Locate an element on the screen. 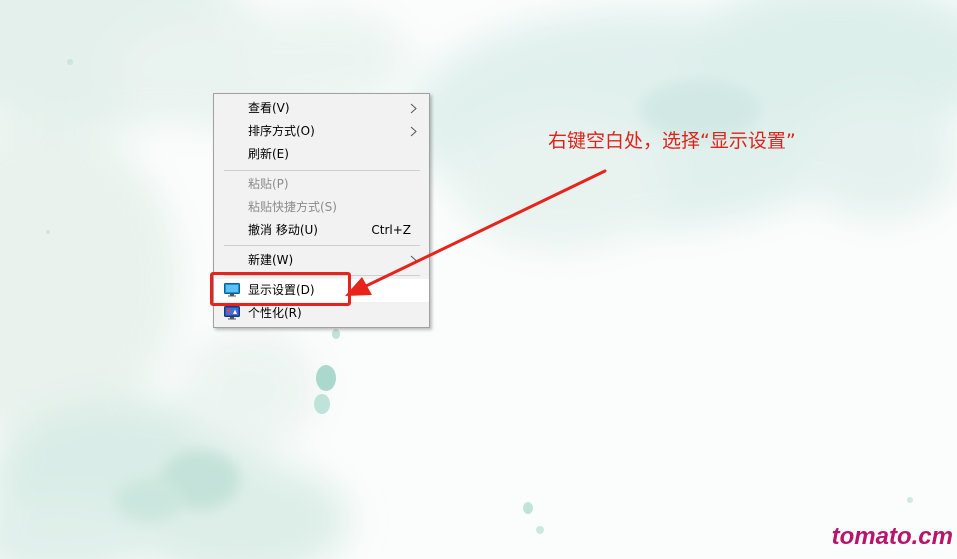 The width and height of the screenshot is (957, 559). watermark: tomato.cm is located at coordinates (892, 536).